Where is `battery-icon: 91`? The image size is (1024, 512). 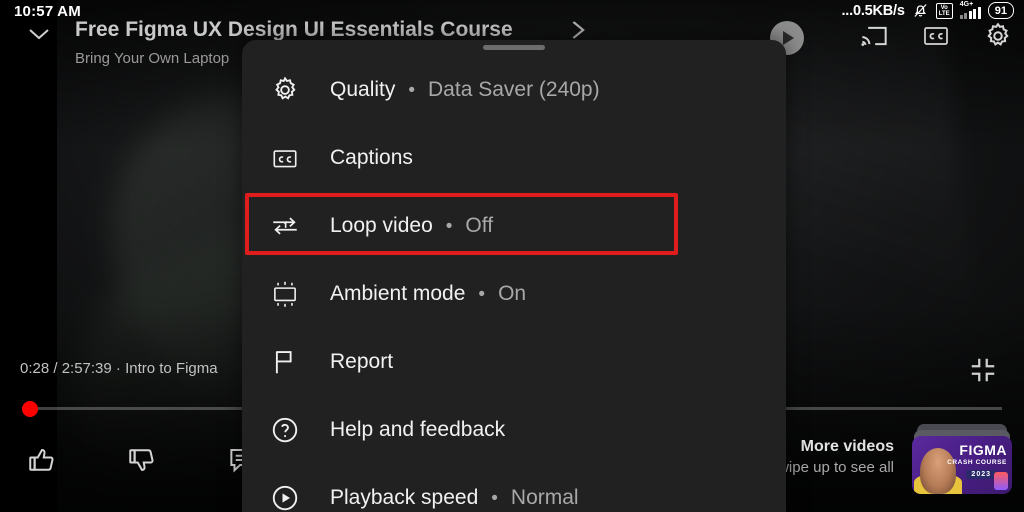 battery-icon: 91 is located at coordinates (1000, 10).